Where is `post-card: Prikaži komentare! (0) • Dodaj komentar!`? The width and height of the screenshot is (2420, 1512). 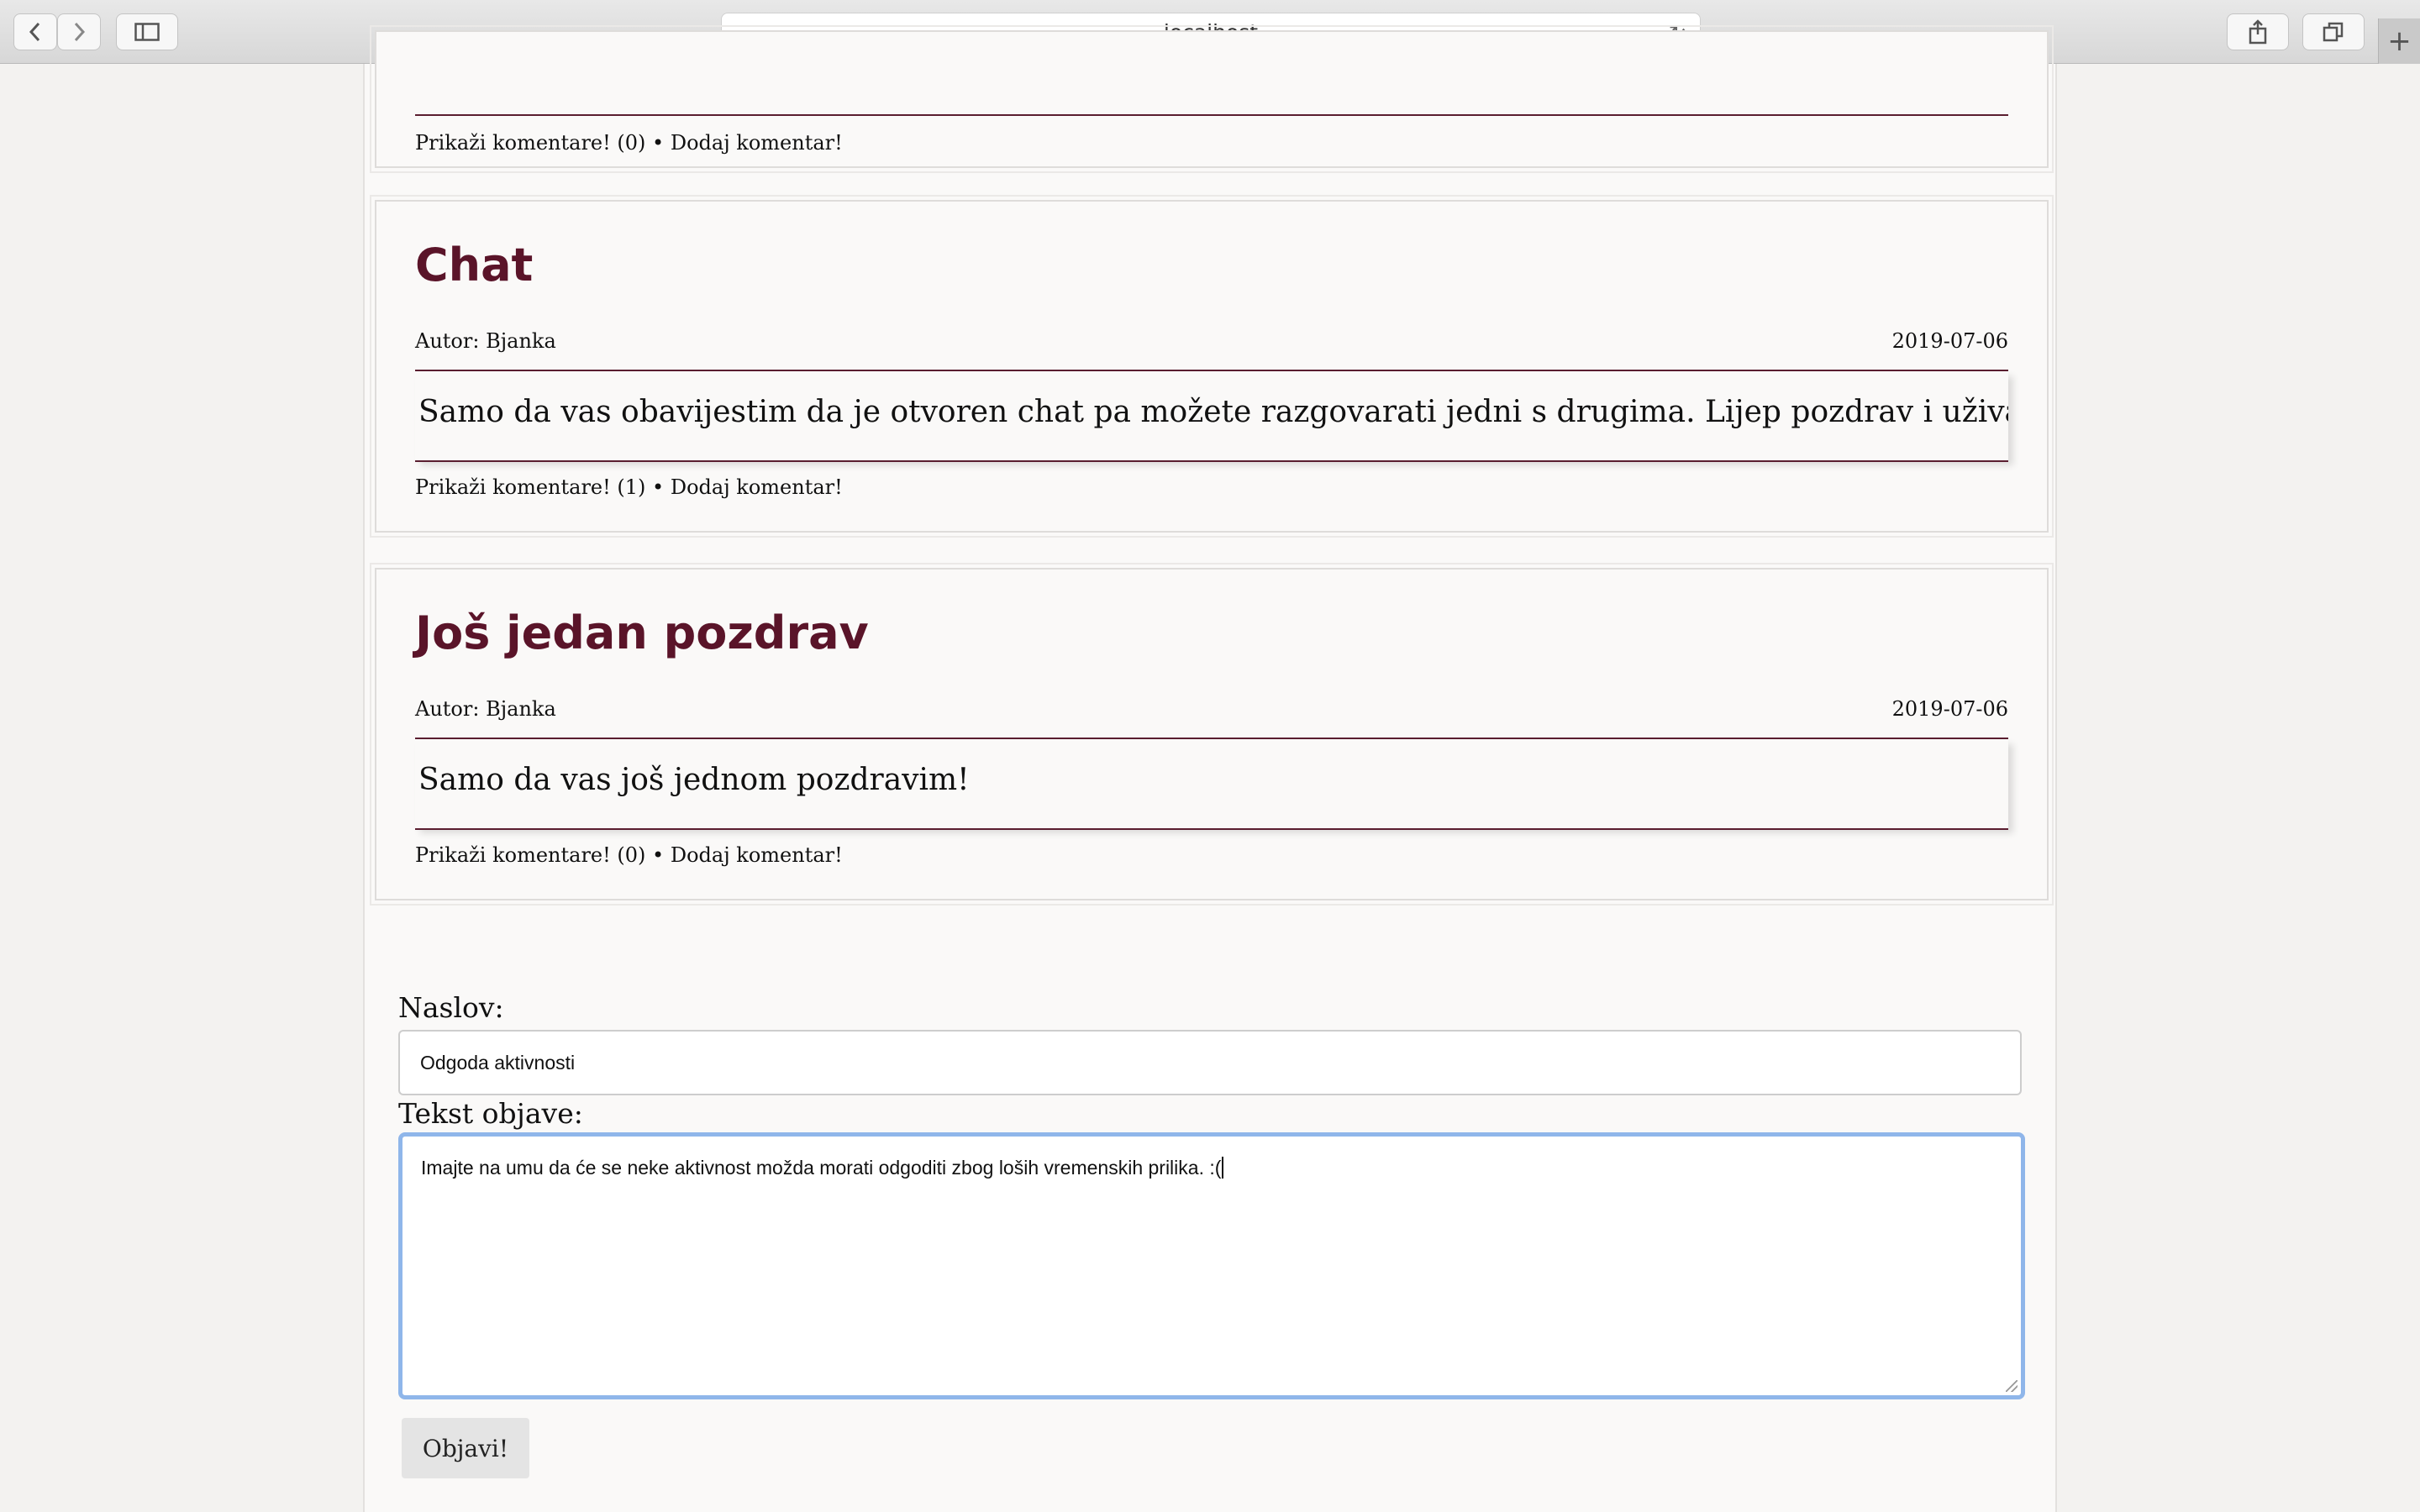
post-card: Prikaži komentare! (0) • Dodaj komentar! is located at coordinates (1212, 99).